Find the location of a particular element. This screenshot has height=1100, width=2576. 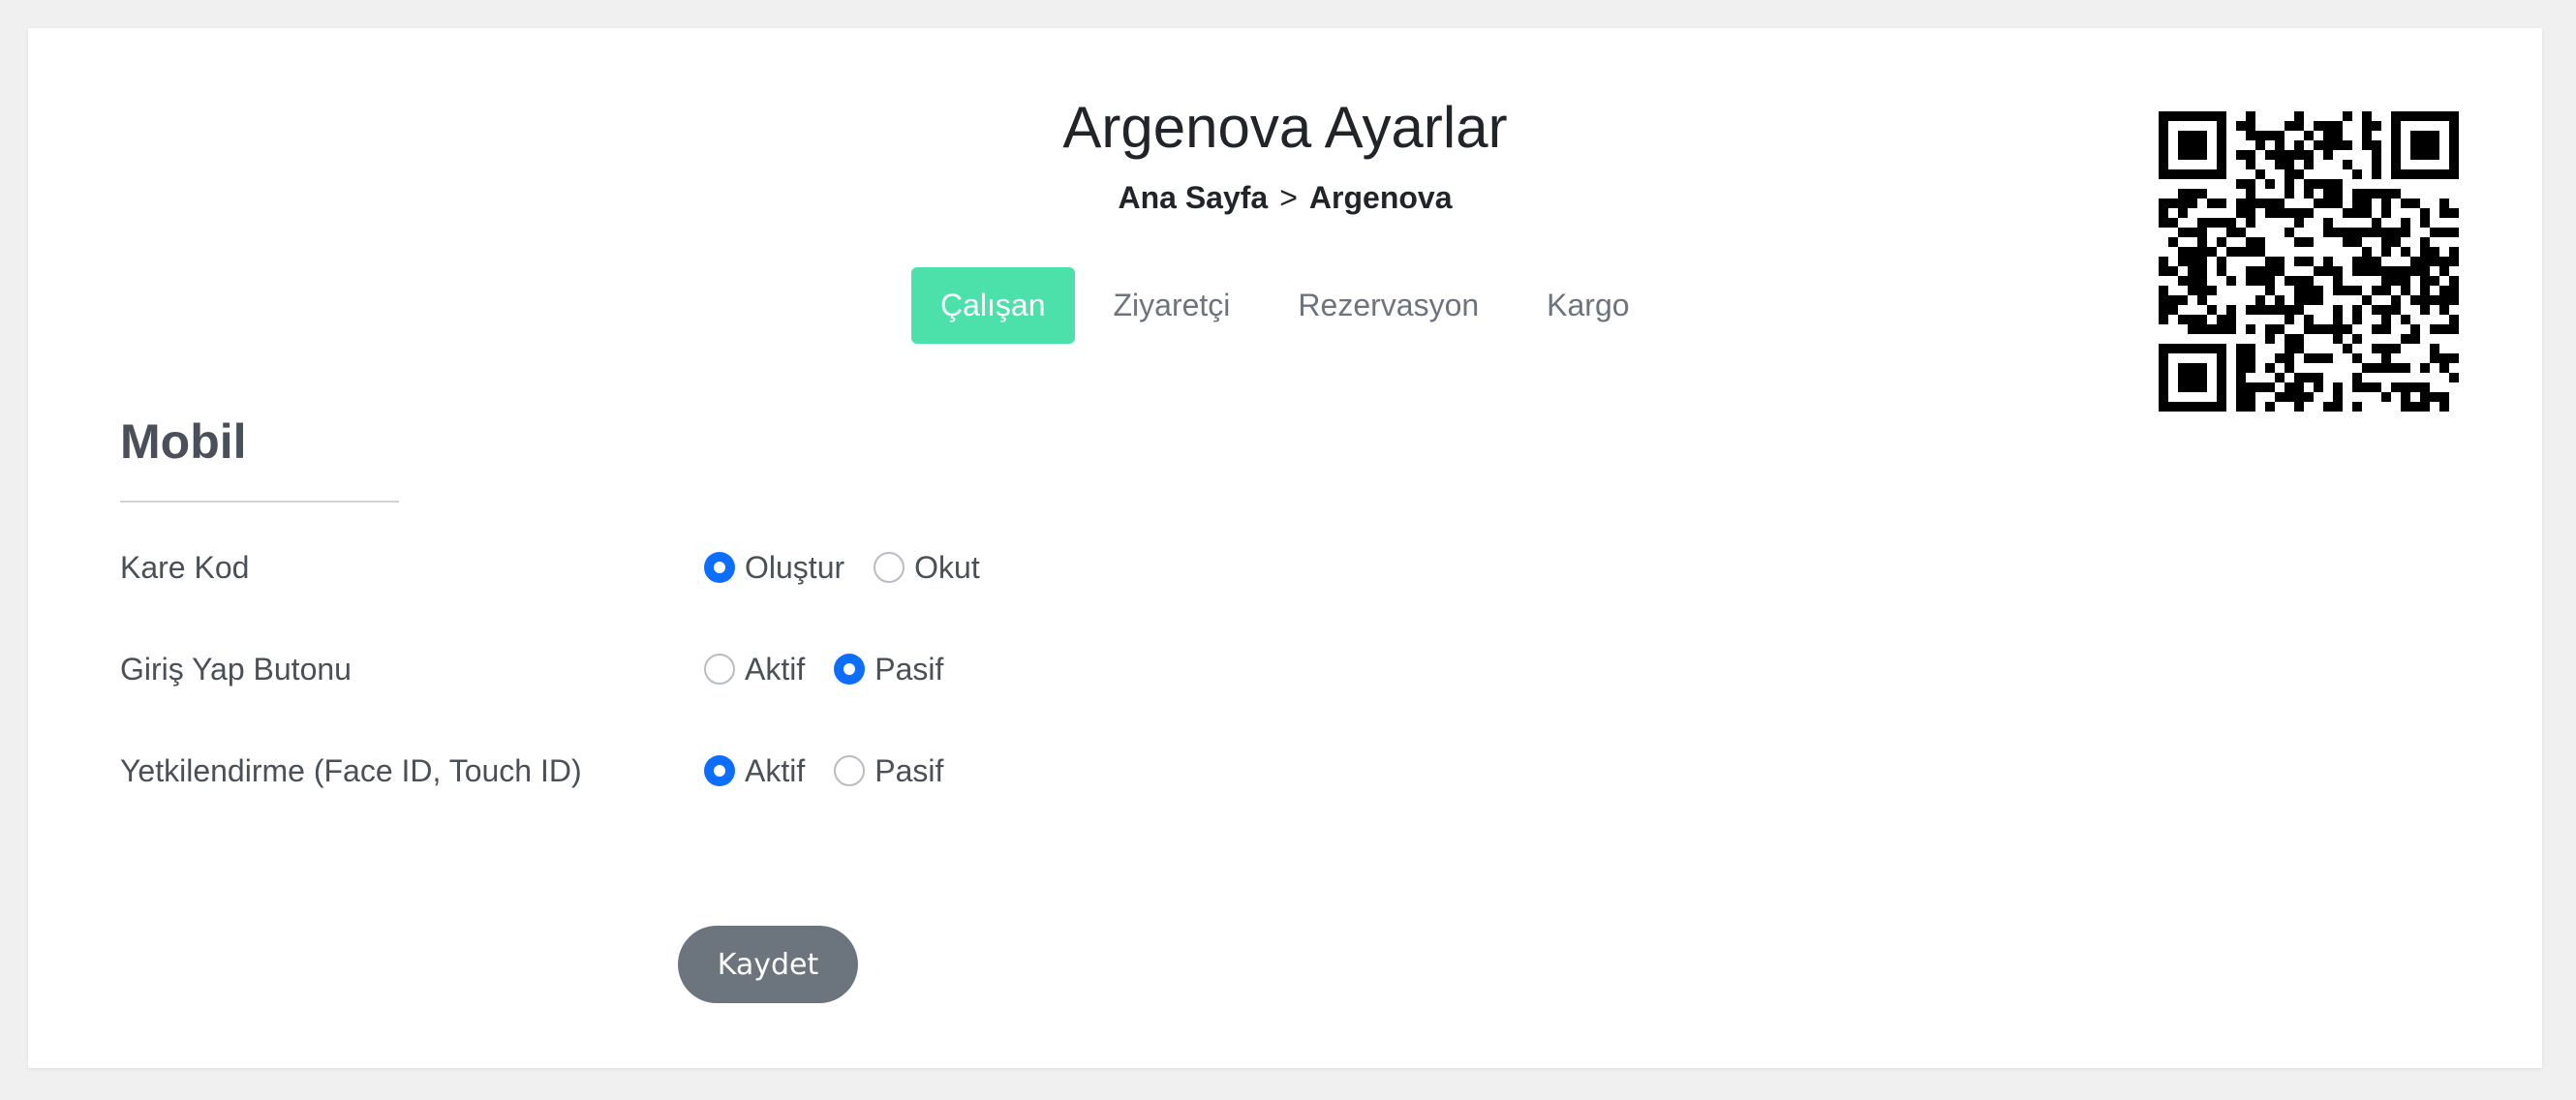

breadcrumb-home: Ana Sayfa is located at coordinates (1193, 197).